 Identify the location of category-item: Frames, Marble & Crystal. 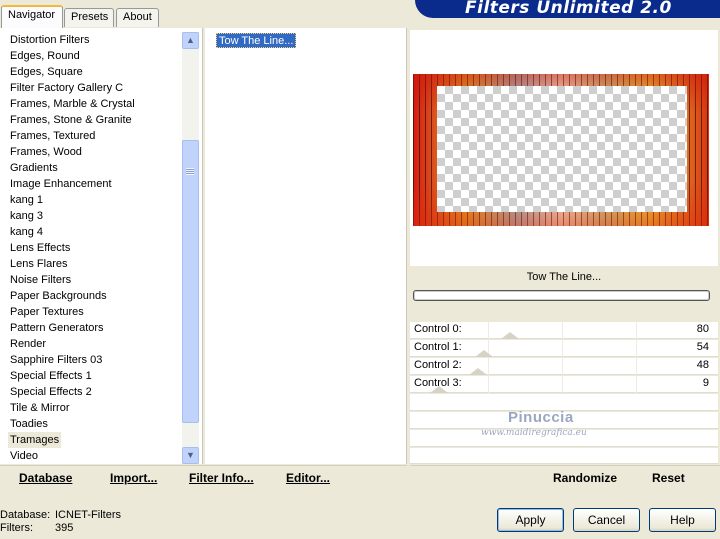
(72, 104).